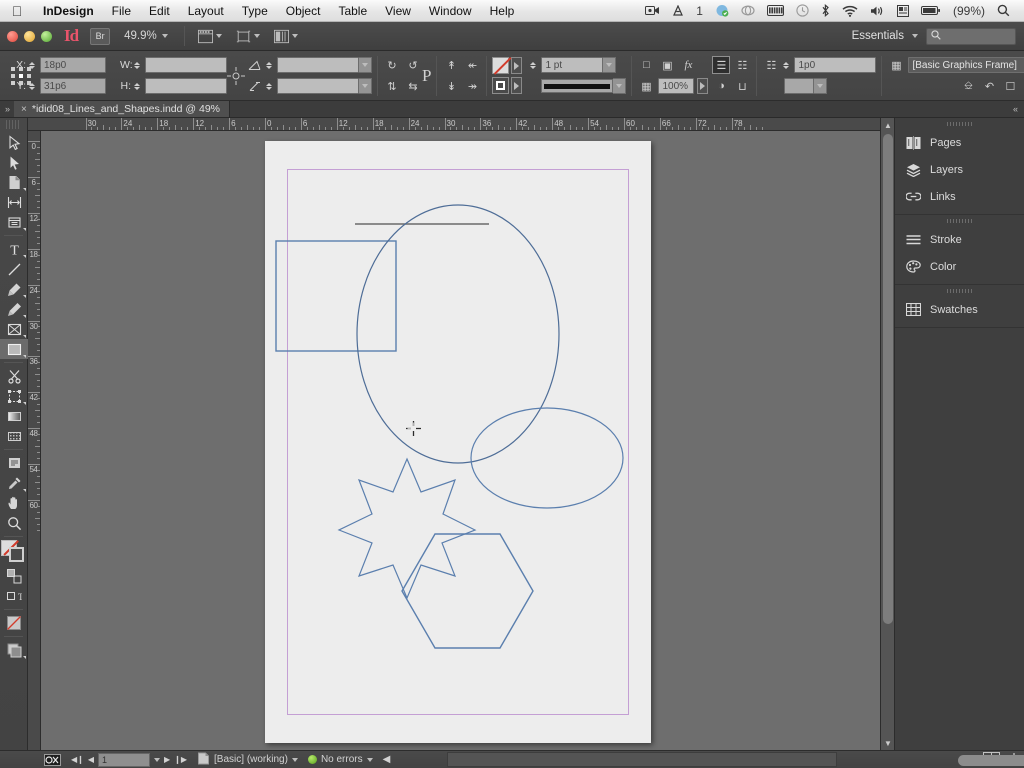  What do you see at coordinates (318, 86) in the screenshot?
I see `scale-y-field` at bounding box center [318, 86].